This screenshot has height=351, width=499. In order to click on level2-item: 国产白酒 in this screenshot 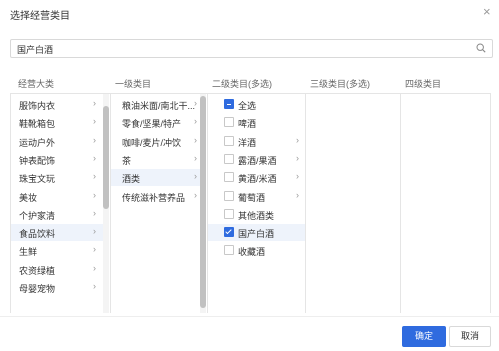, I will do `click(256, 233)`.